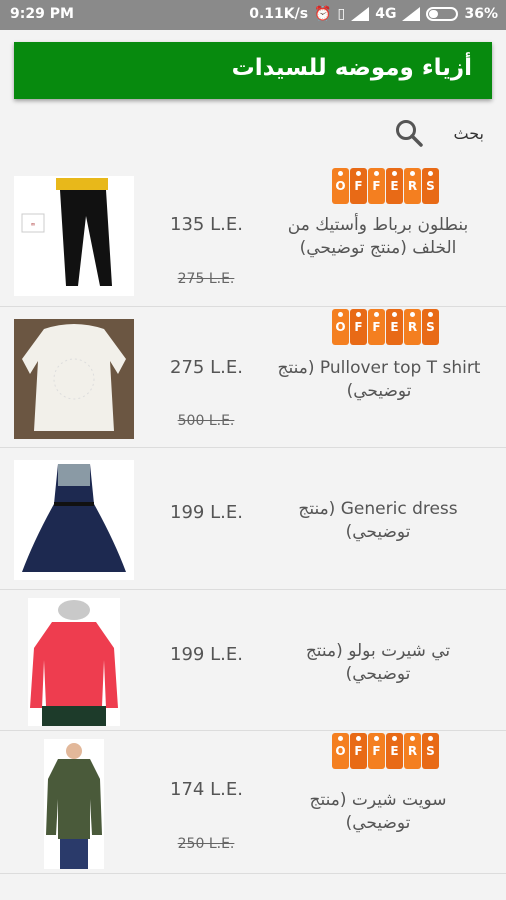 The width and height of the screenshot is (506, 900). Describe the element at coordinates (206, 279) in the screenshot. I see `product-old-price: 275 L.E.` at that location.